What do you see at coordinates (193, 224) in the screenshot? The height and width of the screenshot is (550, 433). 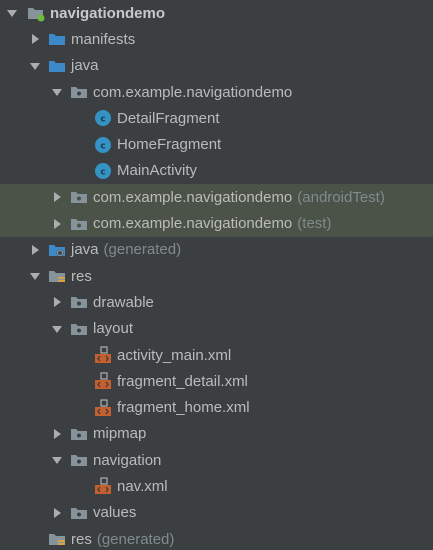 I see `tree-label-package-test: com.example.navigationdemo` at bounding box center [193, 224].